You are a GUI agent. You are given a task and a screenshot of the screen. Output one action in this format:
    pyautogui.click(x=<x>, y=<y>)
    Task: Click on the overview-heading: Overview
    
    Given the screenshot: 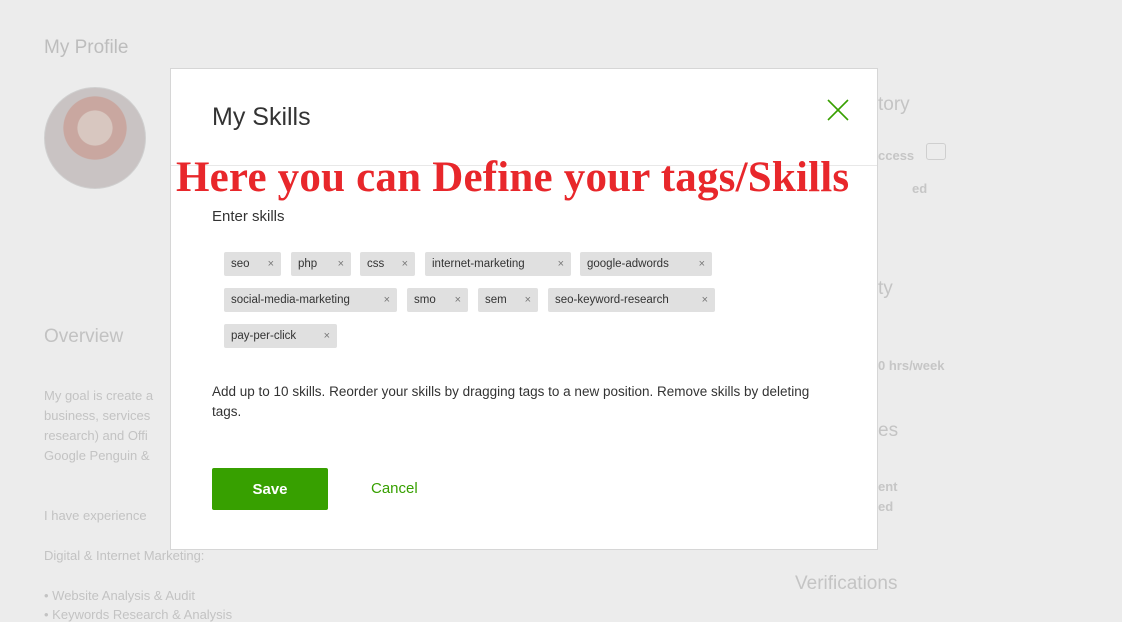 What is the action you would take?
    pyautogui.click(x=84, y=336)
    